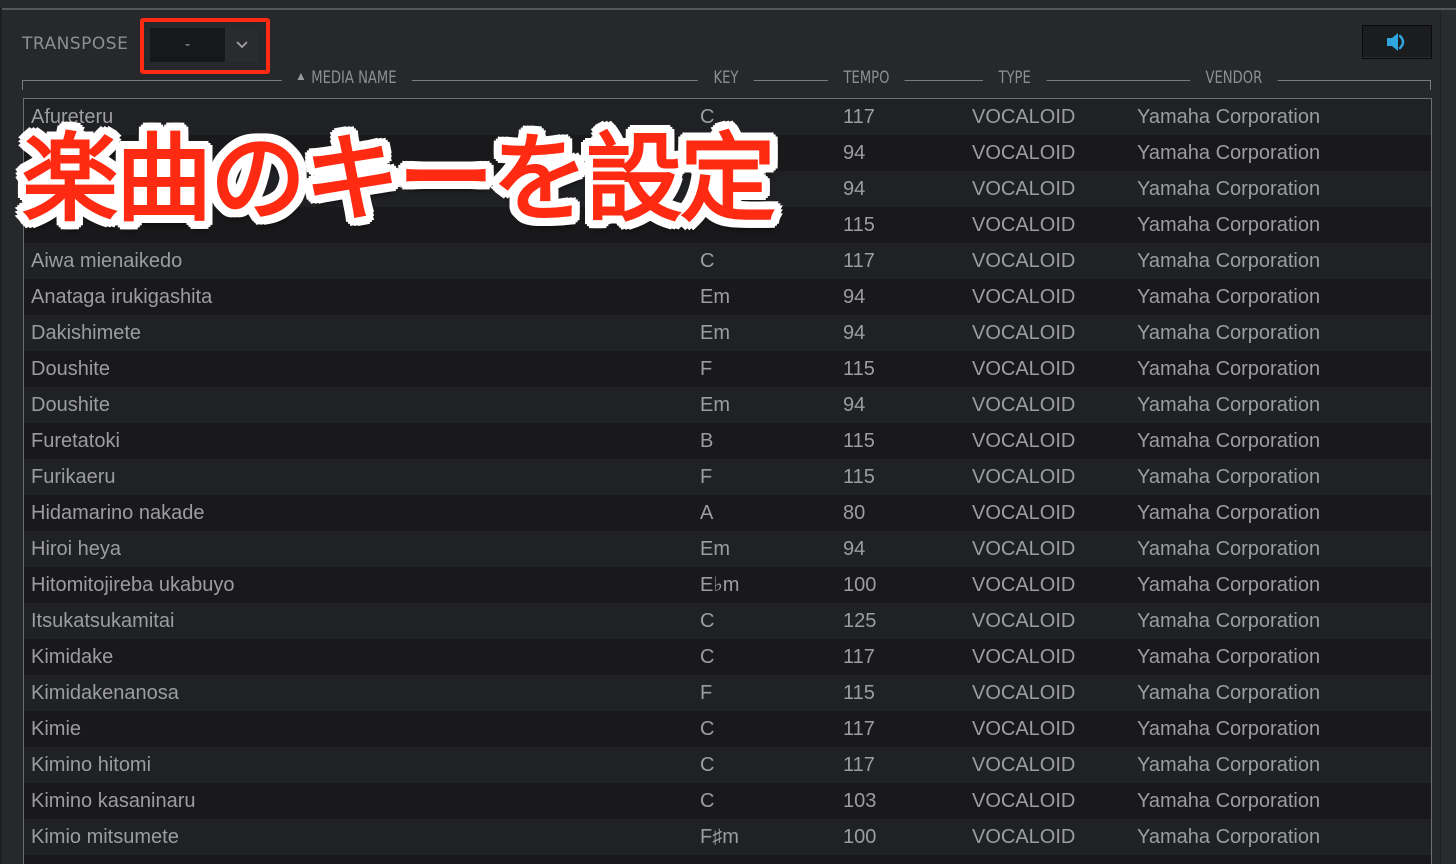 The height and width of the screenshot is (864, 1456). I want to click on preview-sound-button, so click(1397, 42).